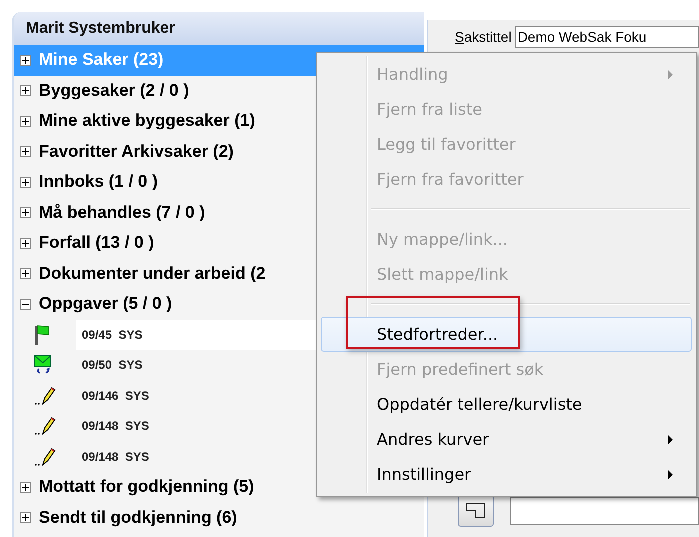 The height and width of the screenshot is (537, 699). I want to click on envelope-icon, so click(44, 365).